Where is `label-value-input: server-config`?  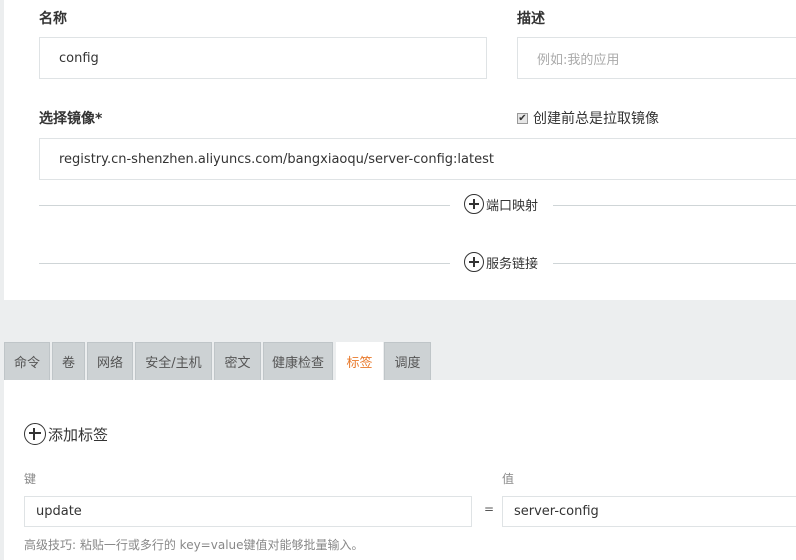
label-value-input: server-config is located at coordinates (649, 511).